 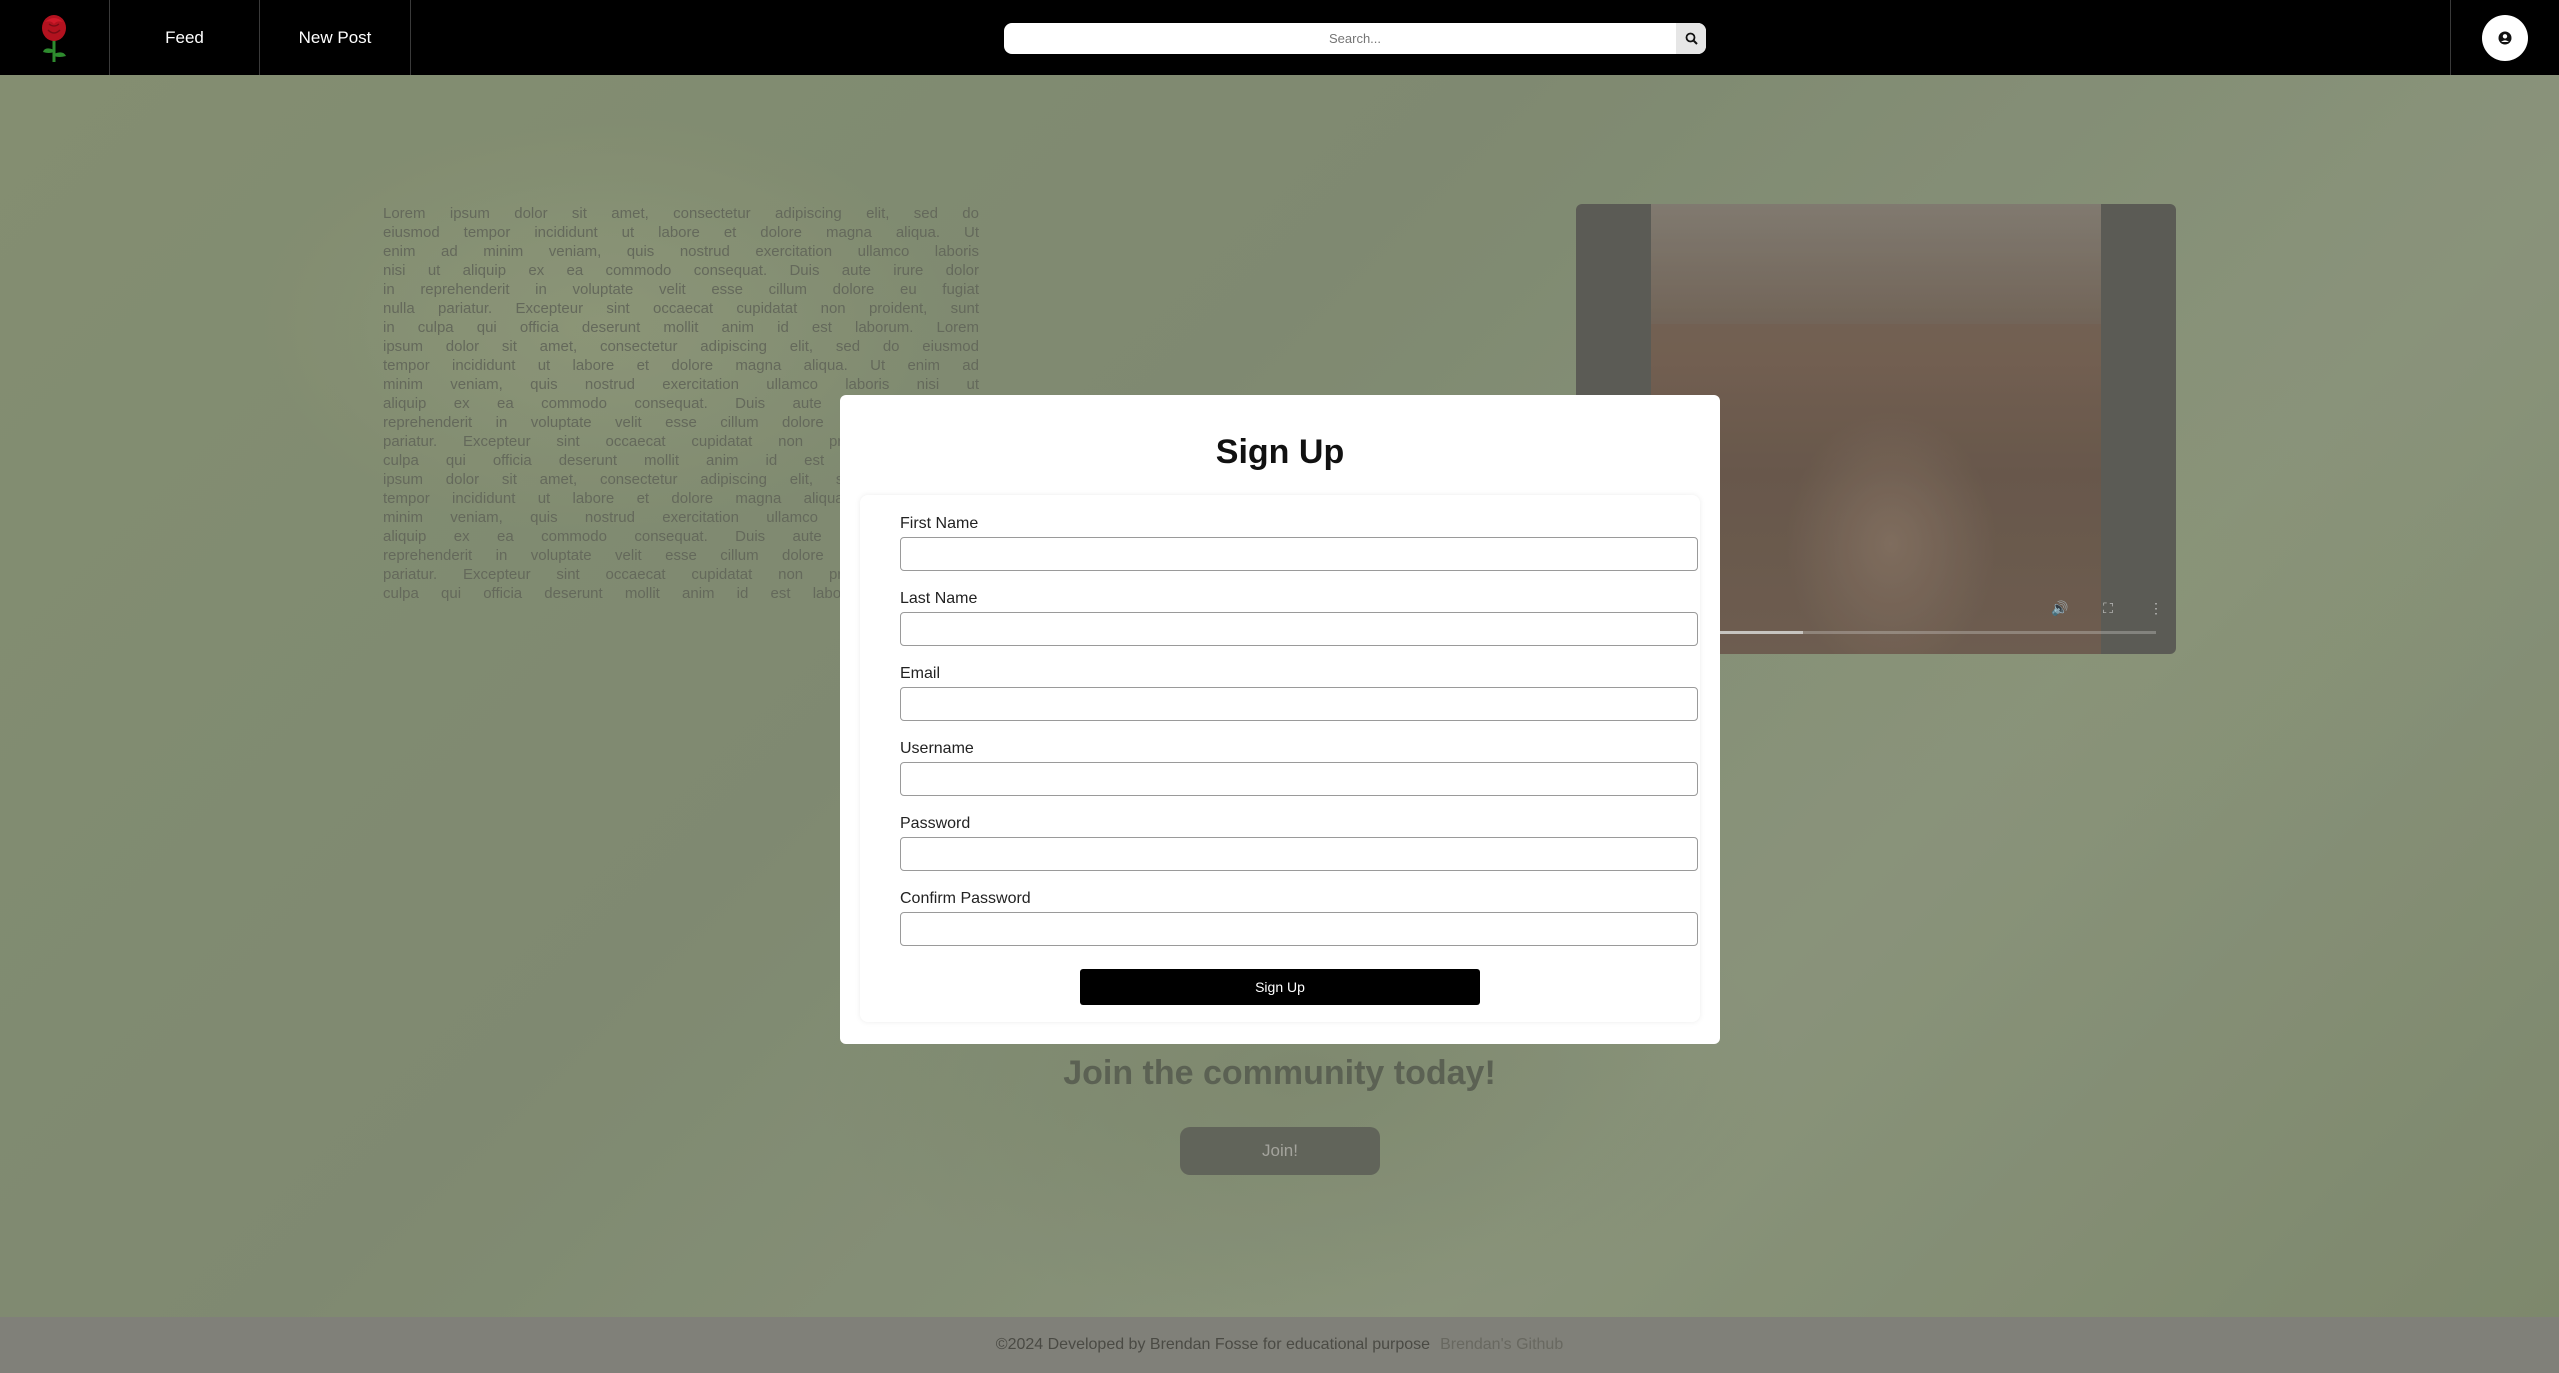 I want to click on search-button, so click(x=1691, y=38).